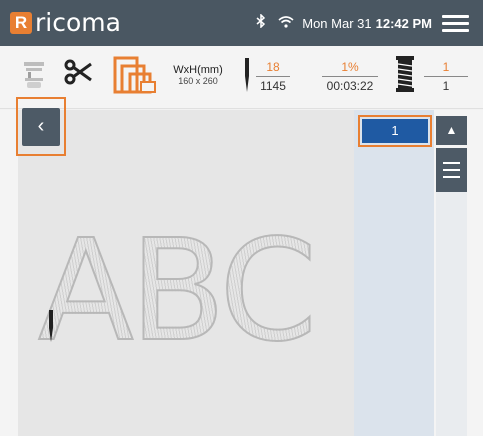 The height and width of the screenshot is (436, 483). What do you see at coordinates (51, 328) in the screenshot?
I see `needle-position-icon` at bounding box center [51, 328].